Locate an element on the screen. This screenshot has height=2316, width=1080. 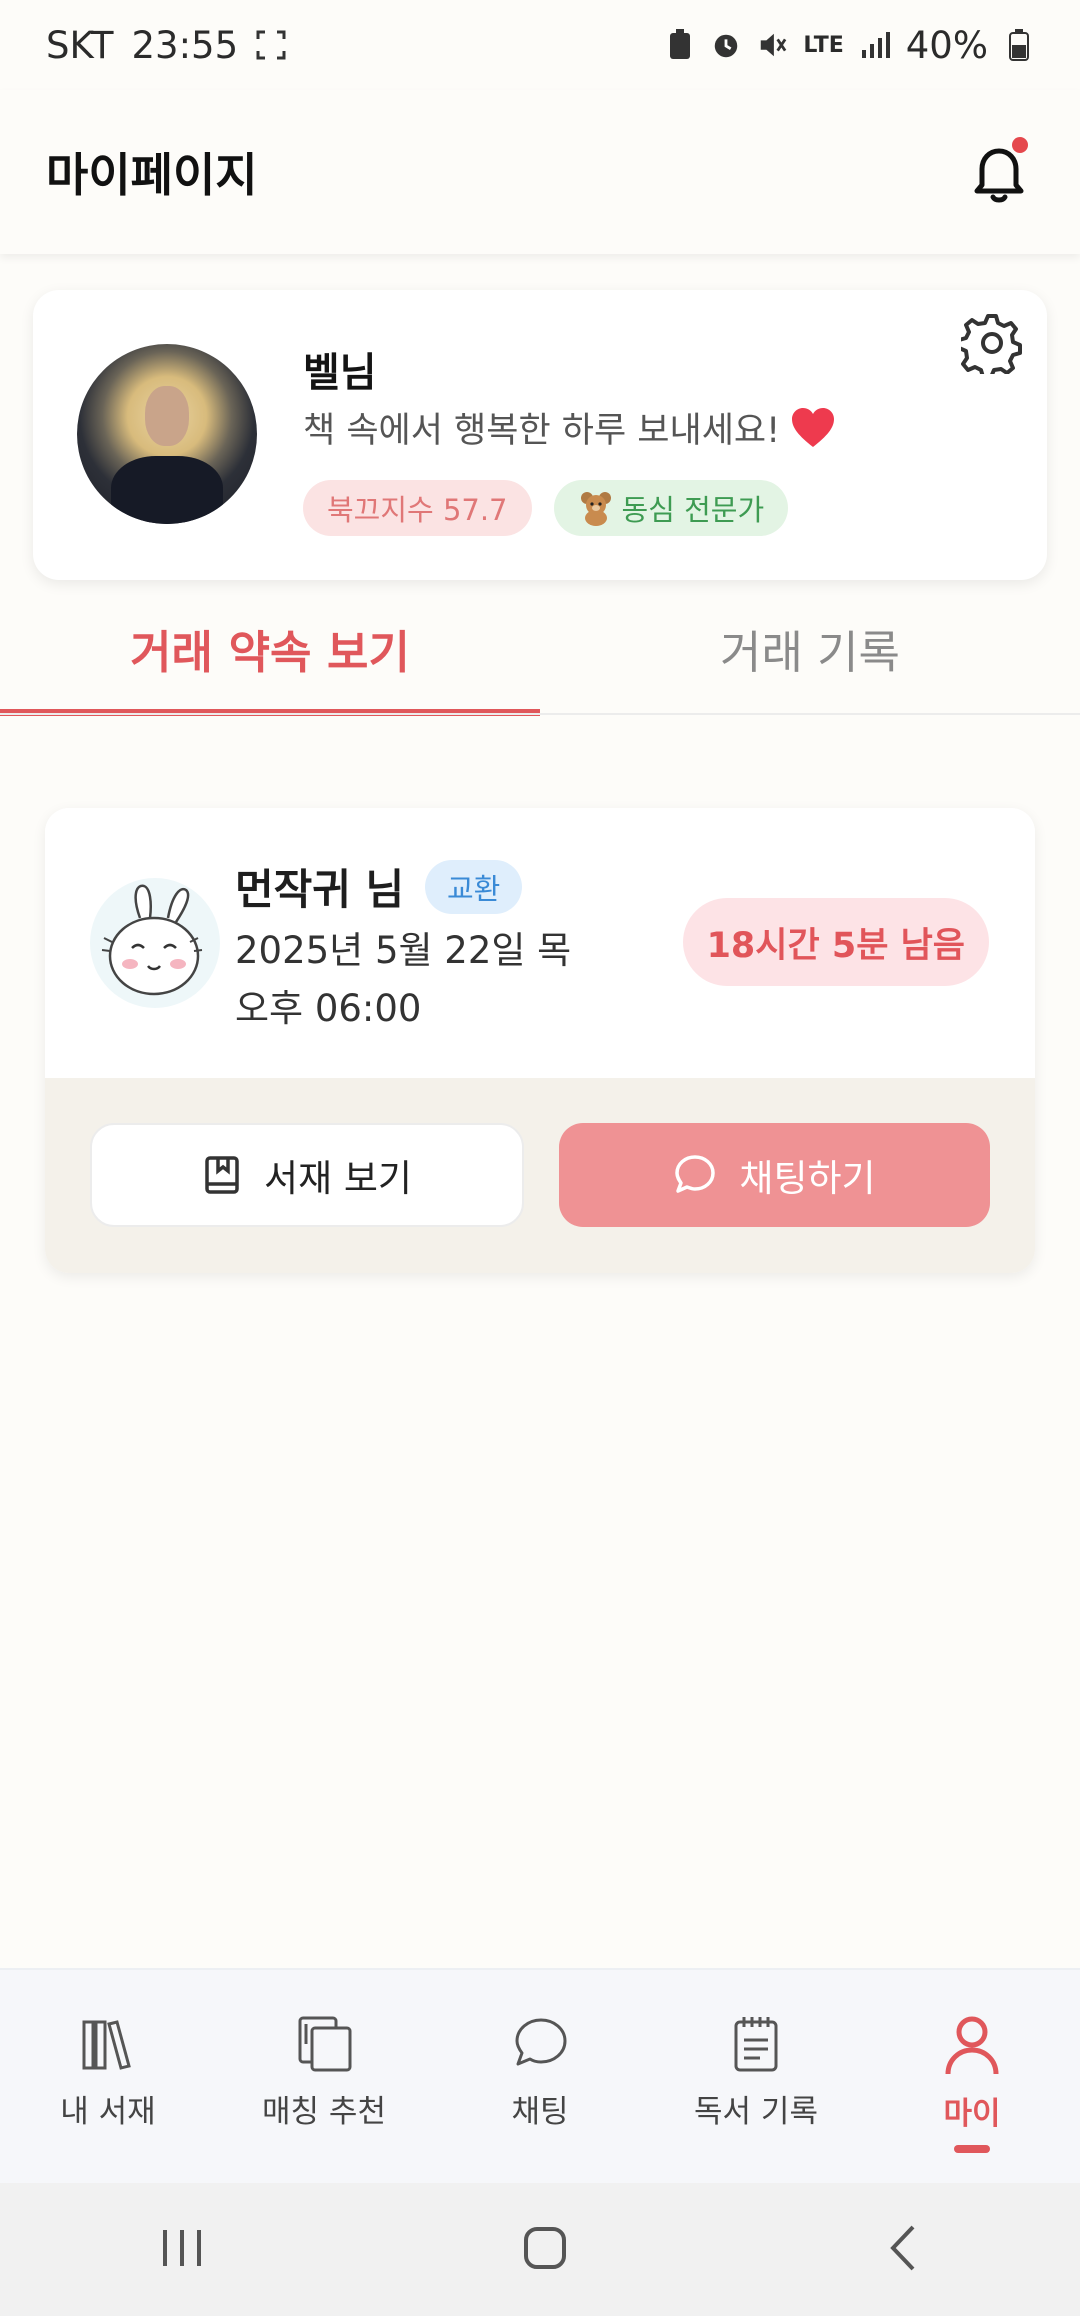
start-chat-button: 채팅하기 is located at coordinates (774, 1175).